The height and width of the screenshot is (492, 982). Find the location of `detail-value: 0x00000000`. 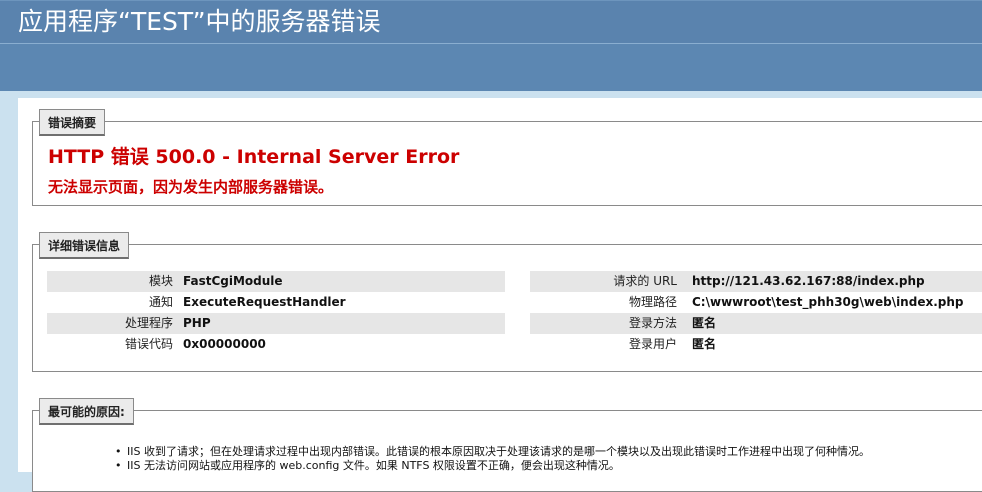

detail-value: 0x00000000 is located at coordinates (224, 344).